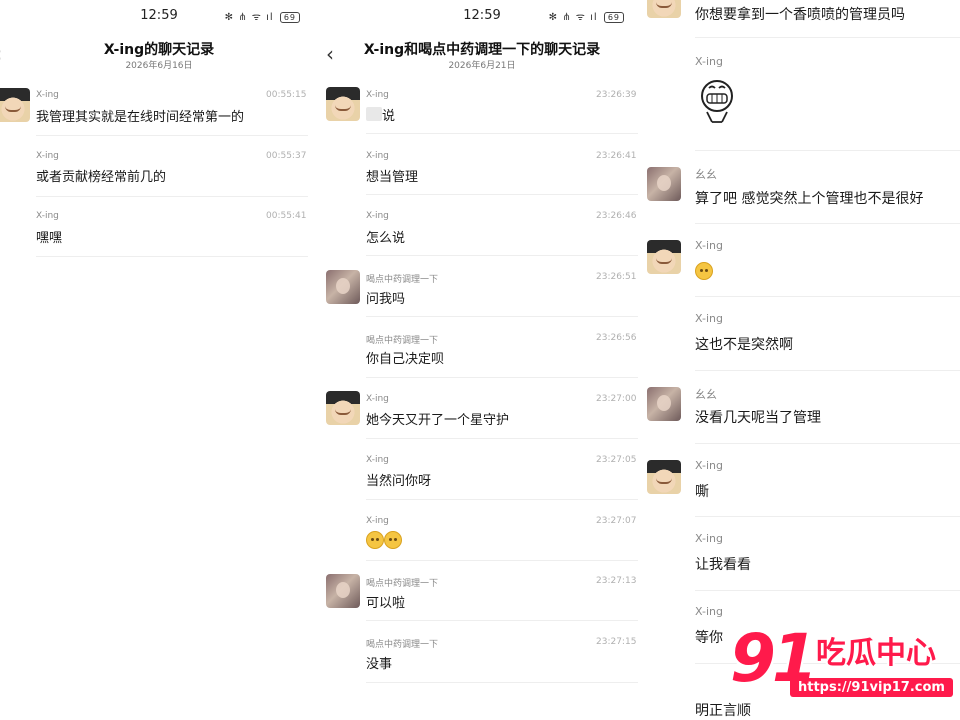 This screenshot has height=720, width=960. Describe the element at coordinates (616, 399) in the screenshot. I see `message-time: 23:27:00` at that location.